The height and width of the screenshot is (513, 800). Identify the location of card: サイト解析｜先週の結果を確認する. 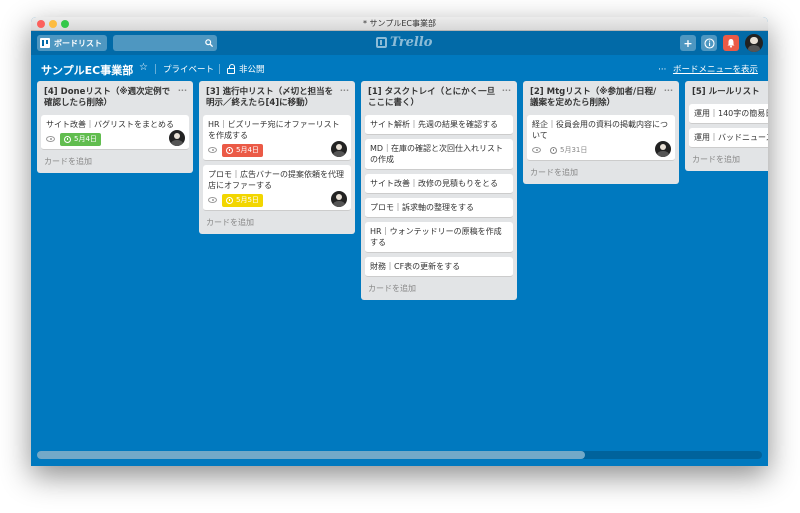
(439, 125).